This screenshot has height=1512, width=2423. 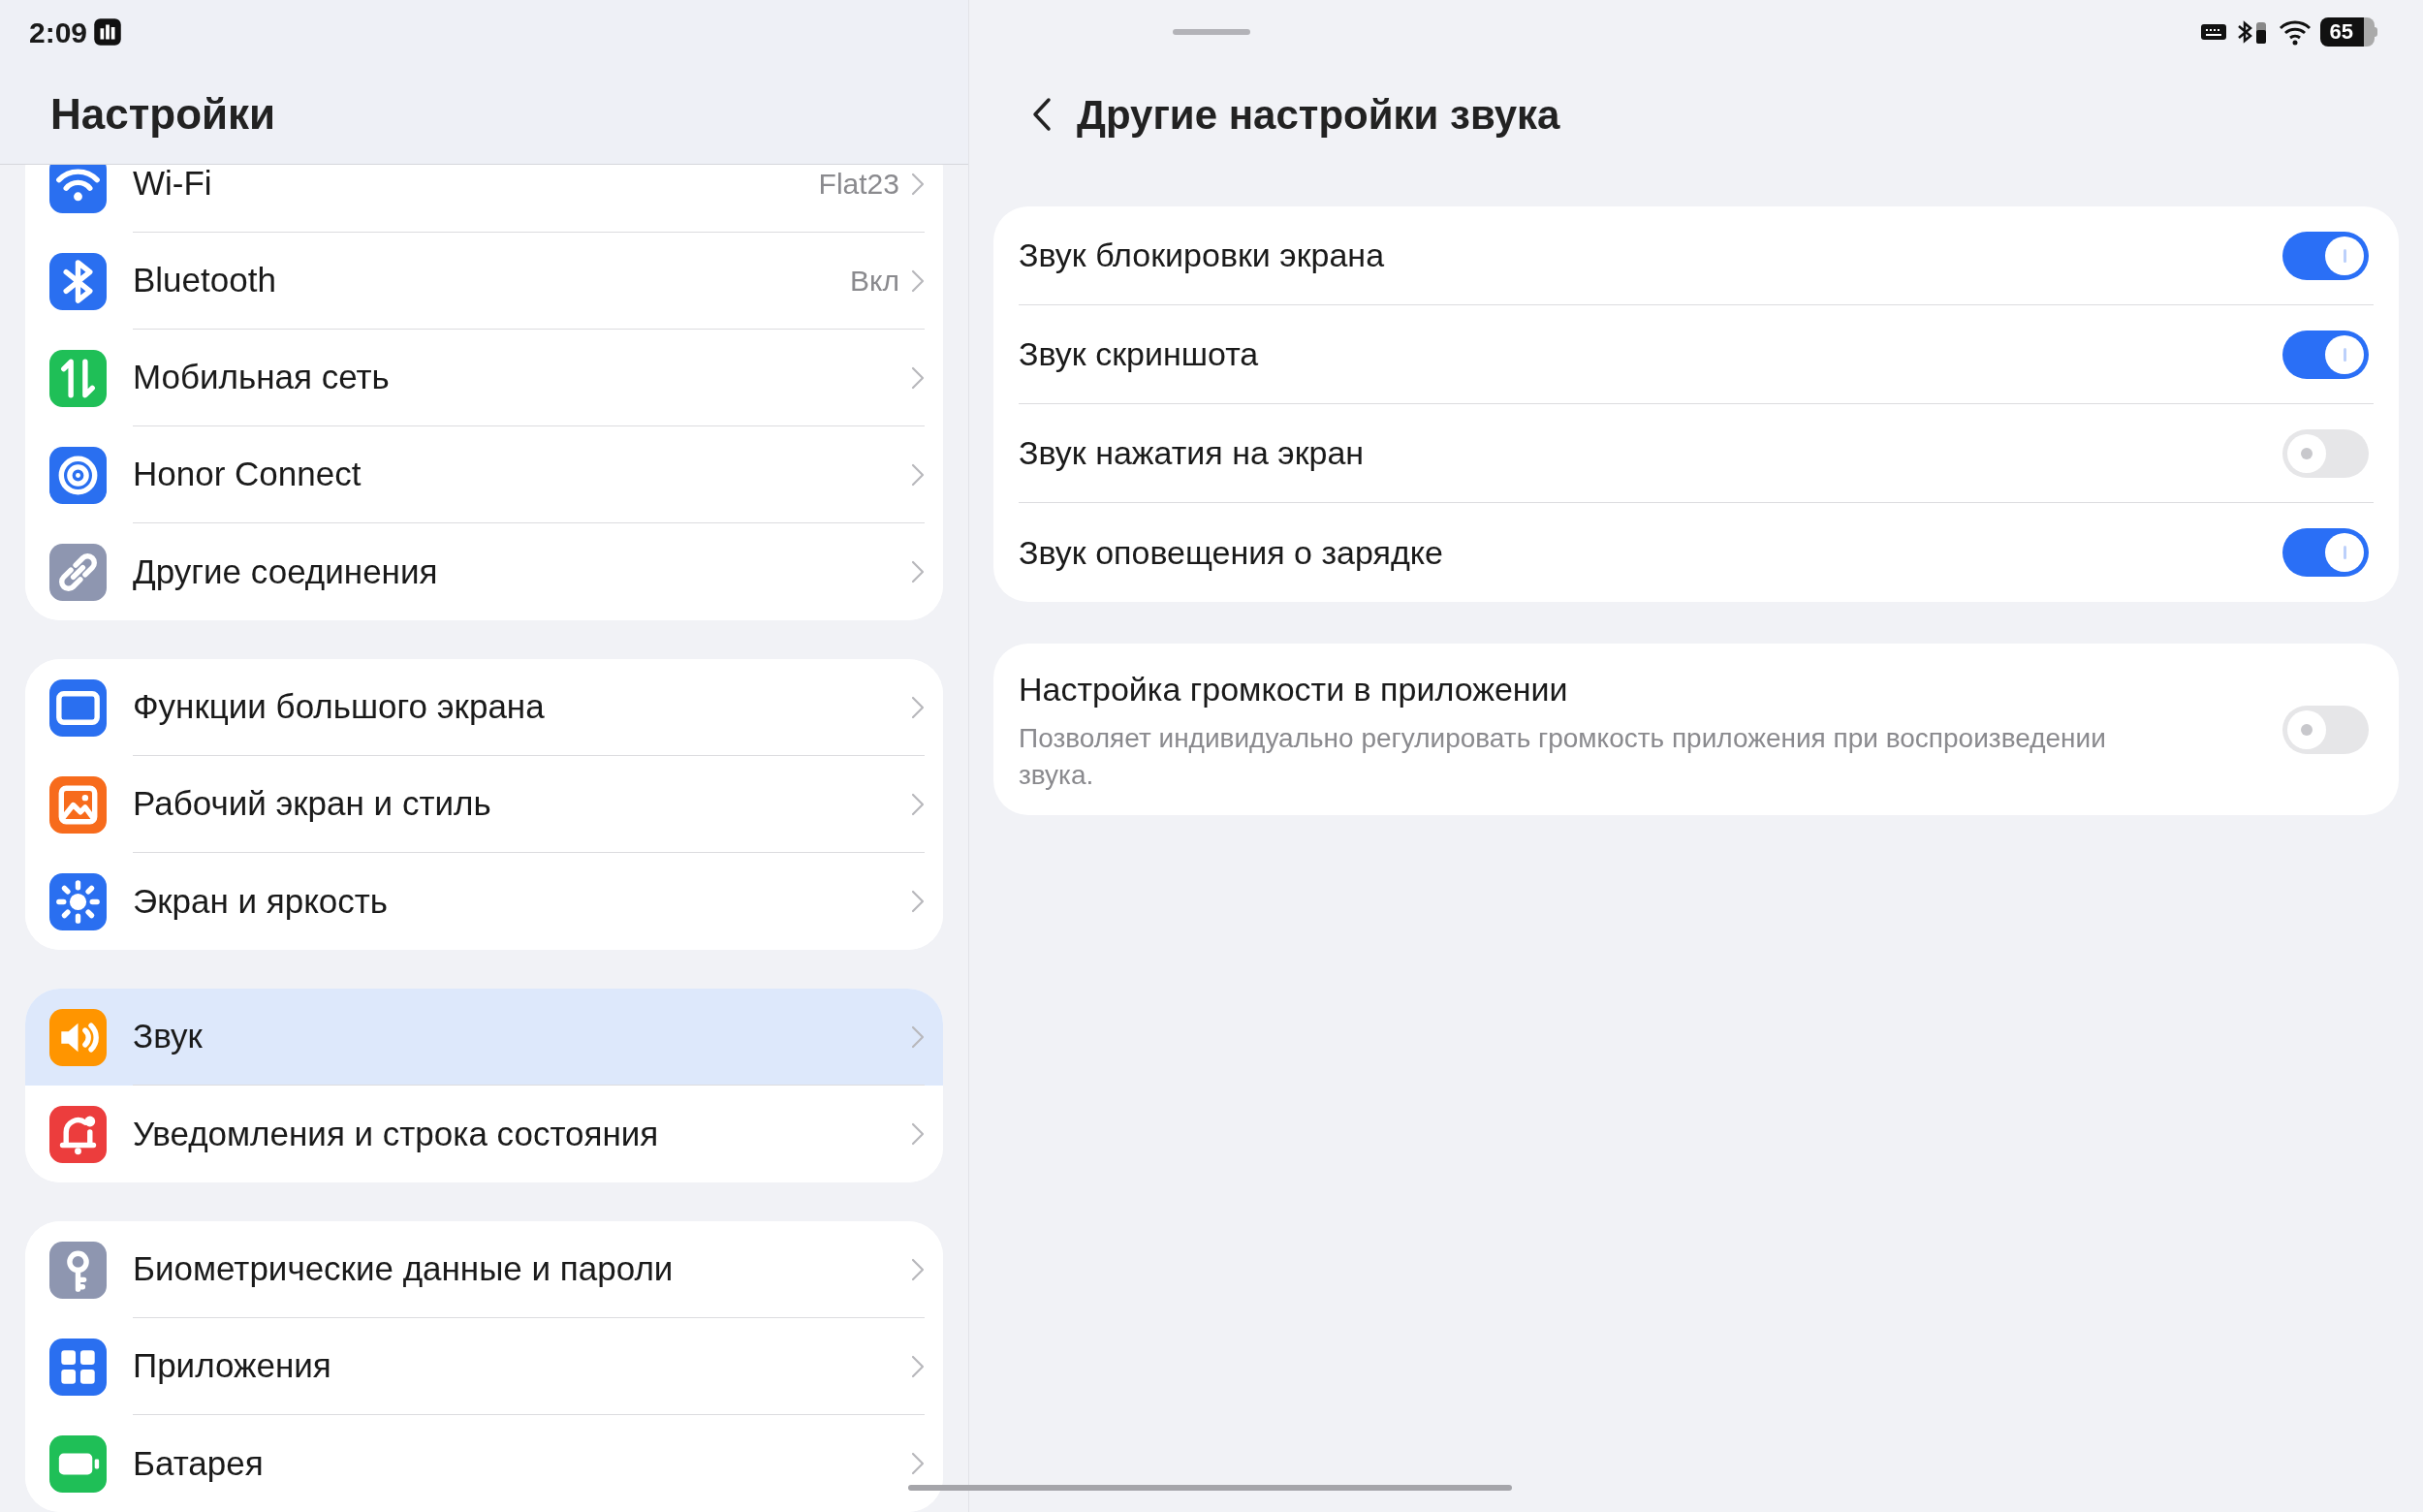 What do you see at coordinates (78, 1134) in the screenshot?
I see `bell-icon` at bounding box center [78, 1134].